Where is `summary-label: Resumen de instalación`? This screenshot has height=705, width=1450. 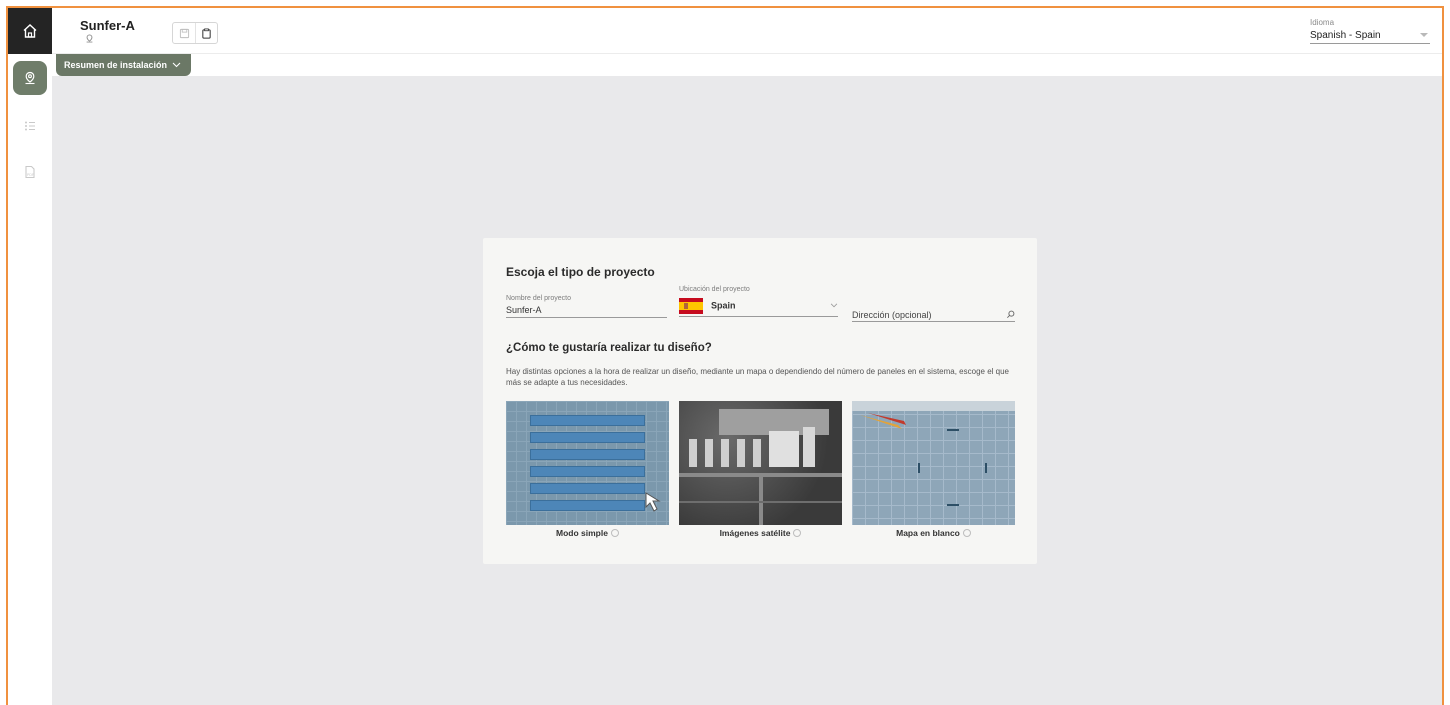
summary-label: Resumen de instalación is located at coordinates (116, 65).